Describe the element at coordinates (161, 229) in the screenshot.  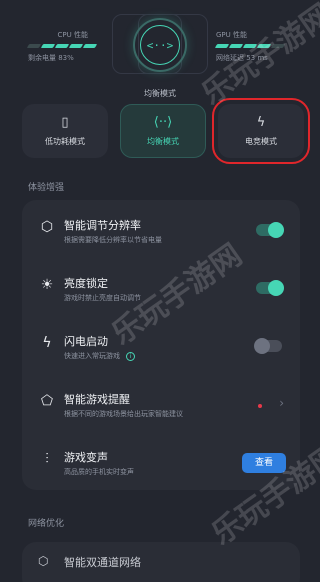
I see `feature-row-resolution: ⬡ 智能调节分辨率 根据需要降低分辨率以节省电量` at that location.